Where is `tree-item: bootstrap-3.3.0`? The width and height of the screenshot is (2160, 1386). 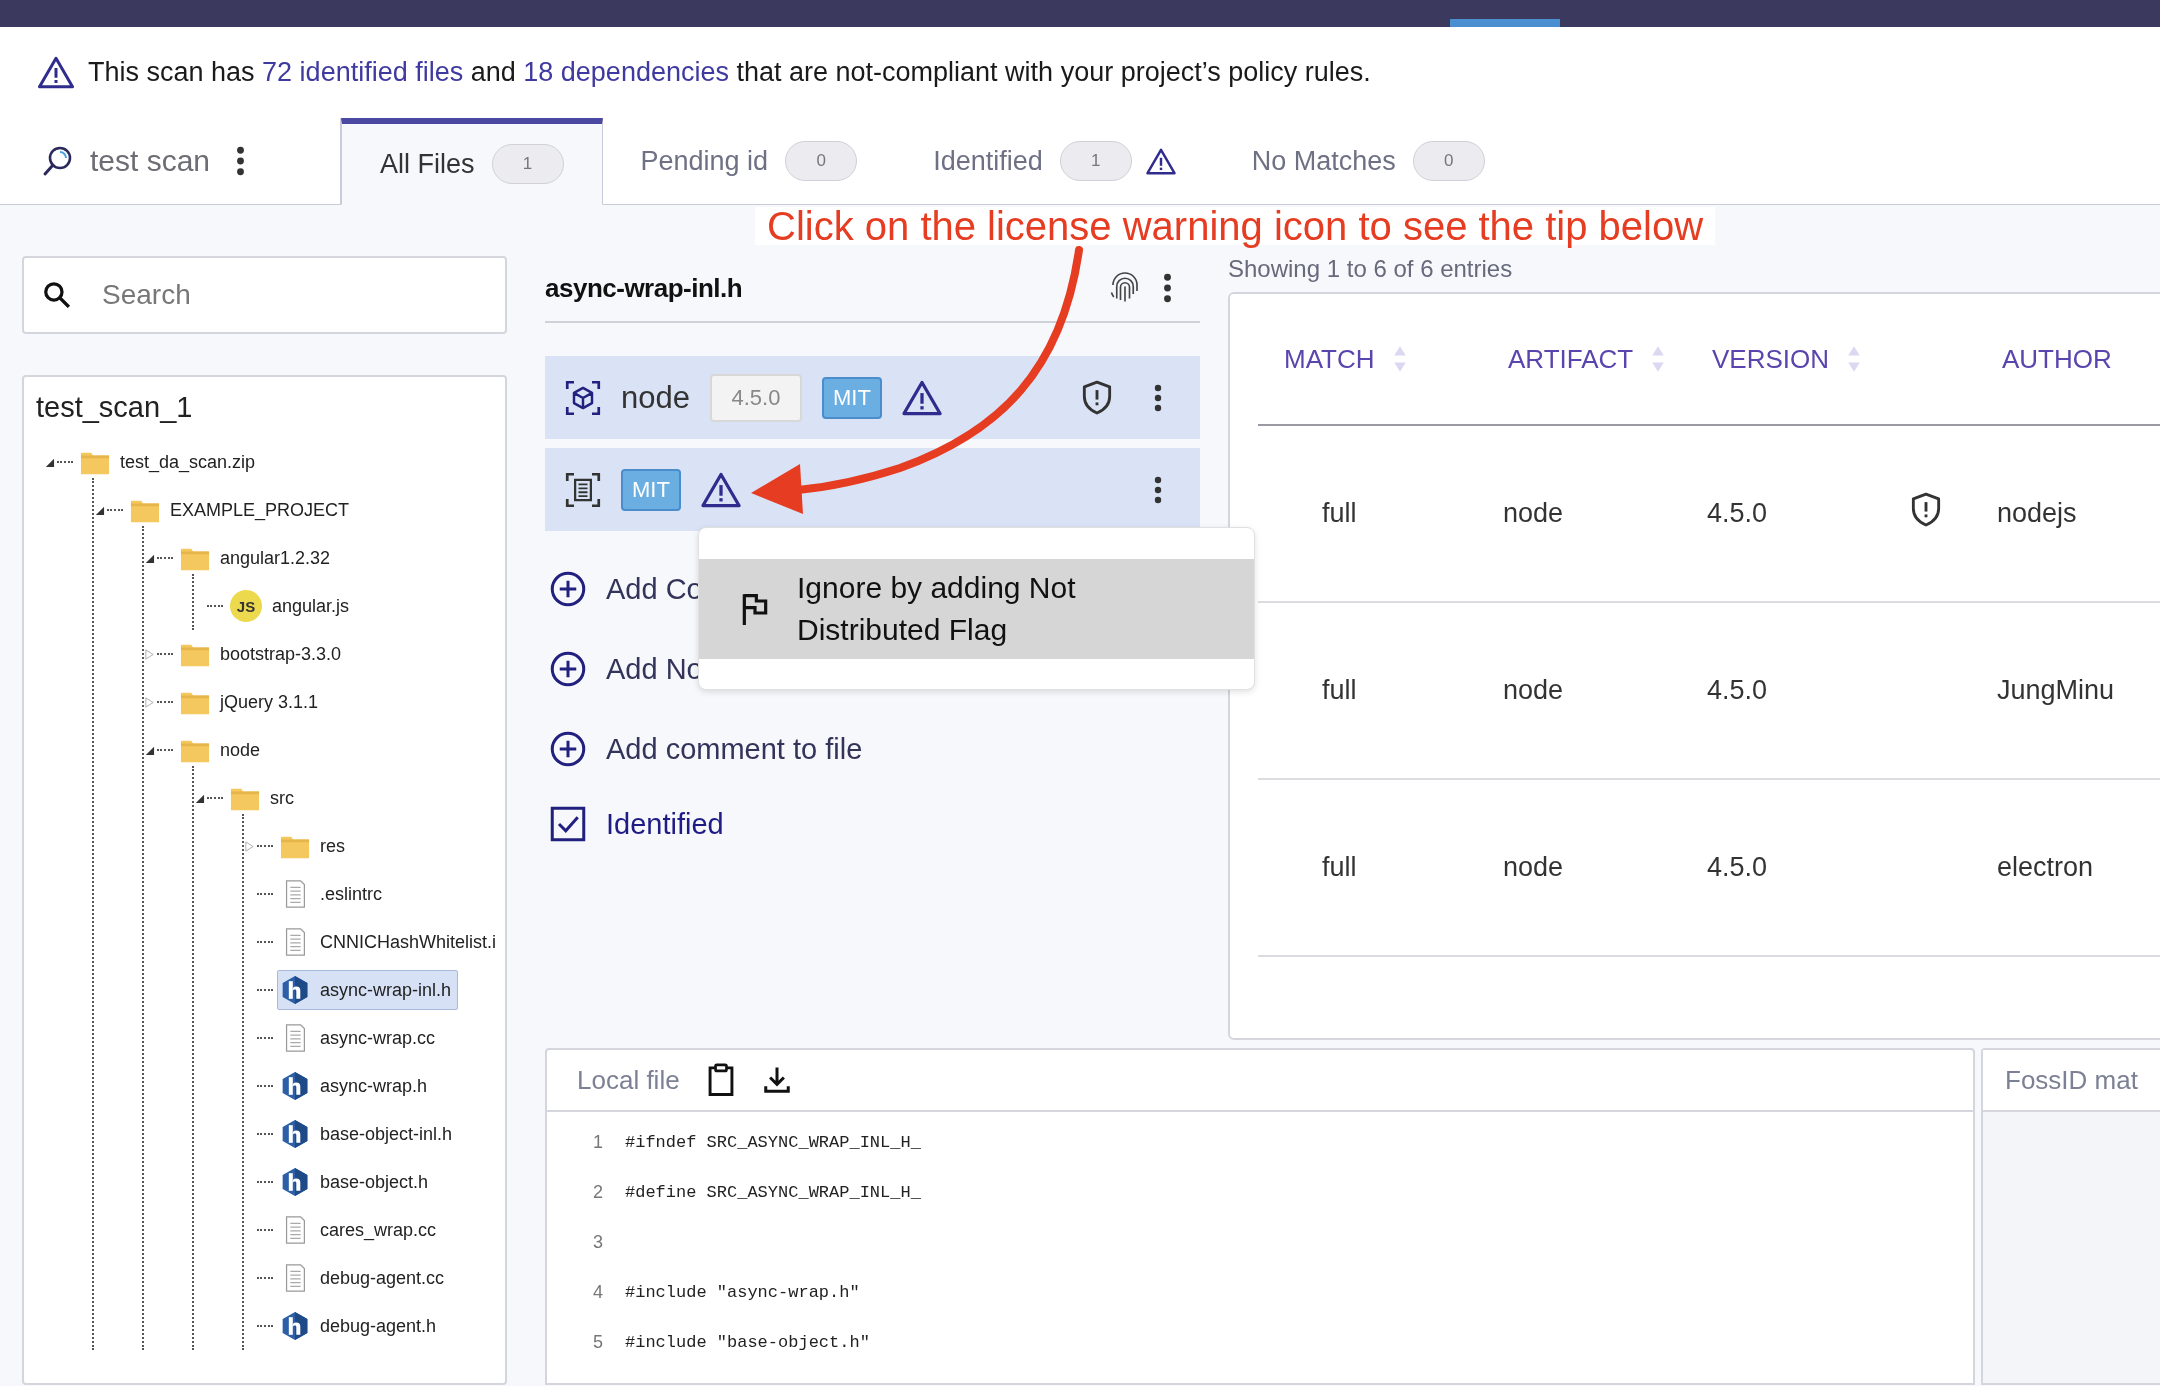 tree-item: bootstrap-3.3.0 is located at coordinates (263, 654).